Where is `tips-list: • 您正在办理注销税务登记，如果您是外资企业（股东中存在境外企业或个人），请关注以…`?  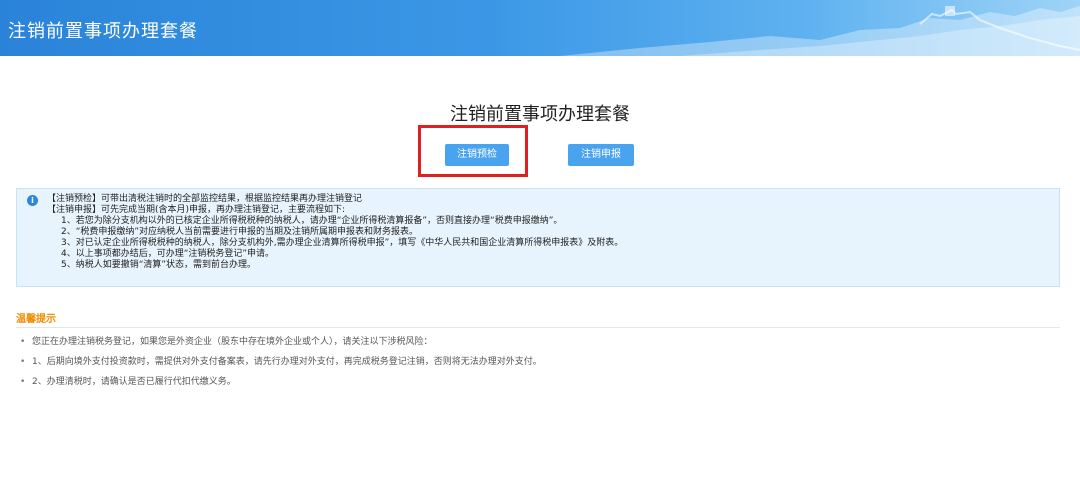 tips-list: • 您正在办理注销税务登记，如果您是外资企业（股东中存在境外企业或个人），请关注以… is located at coordinates (281, 365).